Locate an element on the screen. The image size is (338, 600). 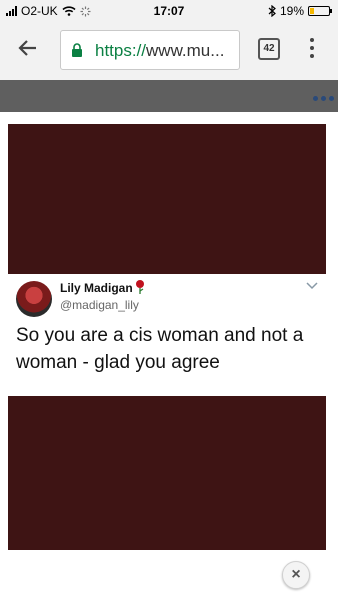
avatar is located at coordinates (34, 299).